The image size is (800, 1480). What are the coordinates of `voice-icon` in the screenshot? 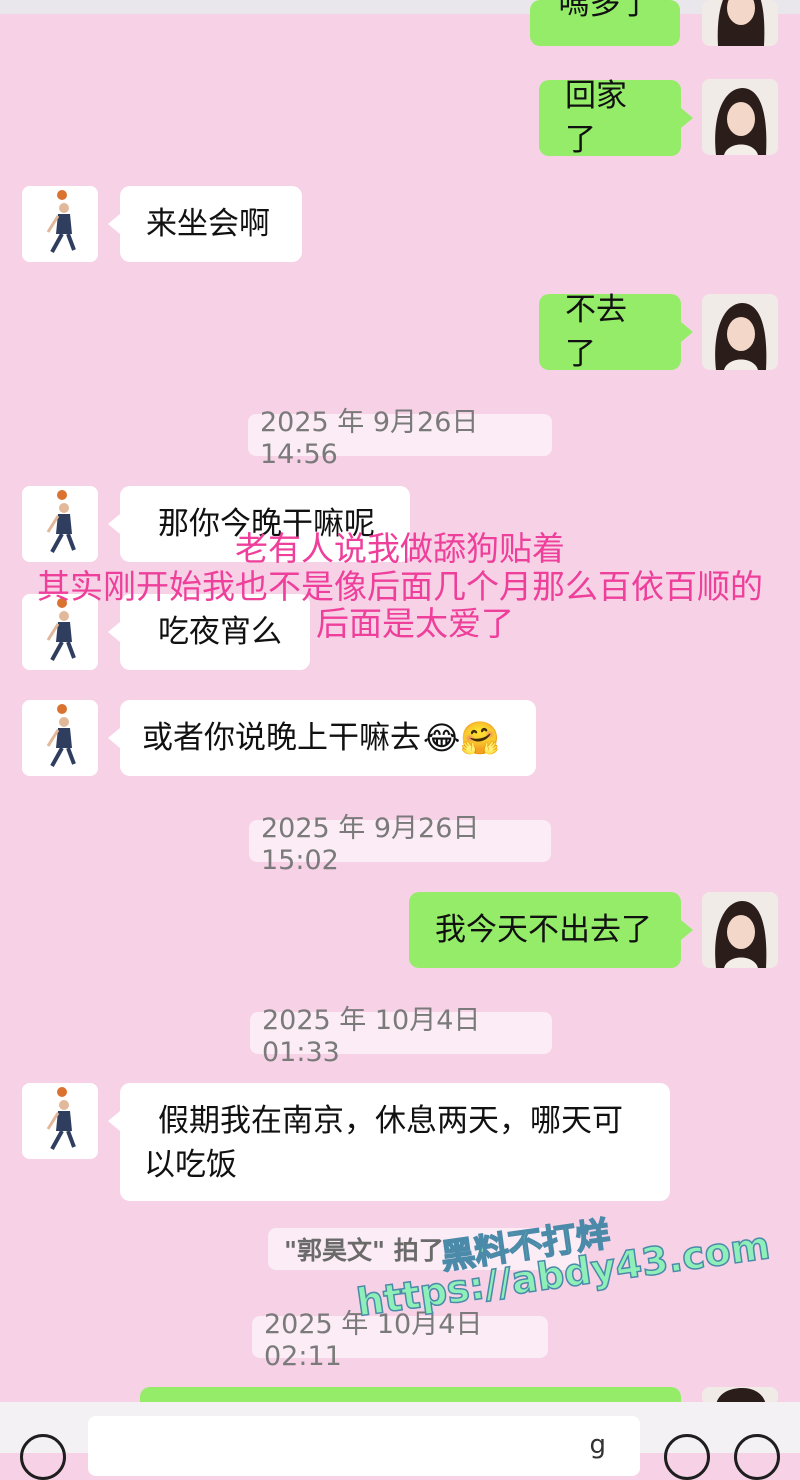 It's located at (43, 1457).